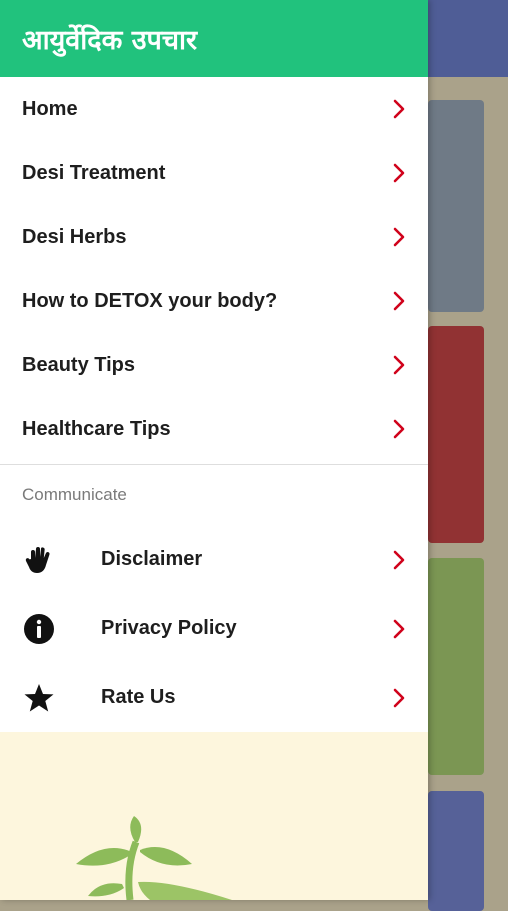 This screenshot has height=911, width=508. Describe the element at coordinates (214, 237) in the screenshot. I see `menu-item-desi-herbs: Desi Herbs` at that location.